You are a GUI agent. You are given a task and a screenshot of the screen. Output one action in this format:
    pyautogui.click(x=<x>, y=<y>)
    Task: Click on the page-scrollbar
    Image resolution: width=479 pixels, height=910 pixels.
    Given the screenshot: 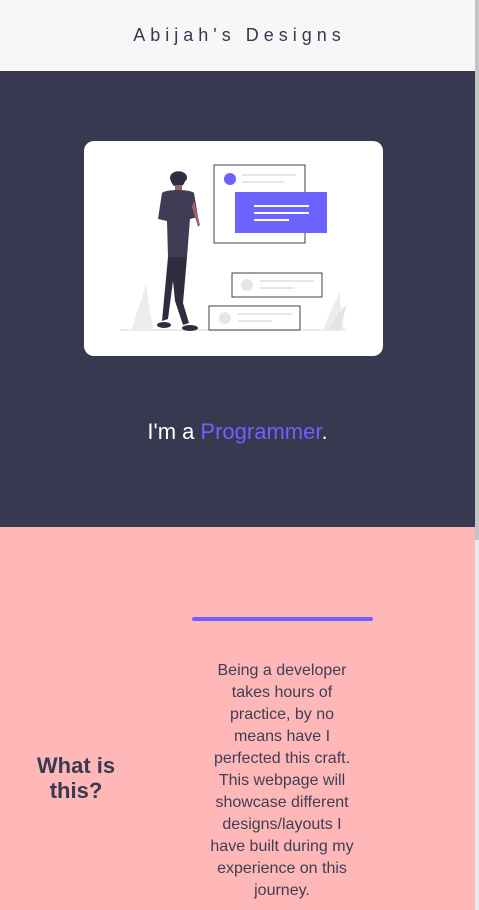 What is the action you would take?
    pyautogui.click(x=477, y=455)
    